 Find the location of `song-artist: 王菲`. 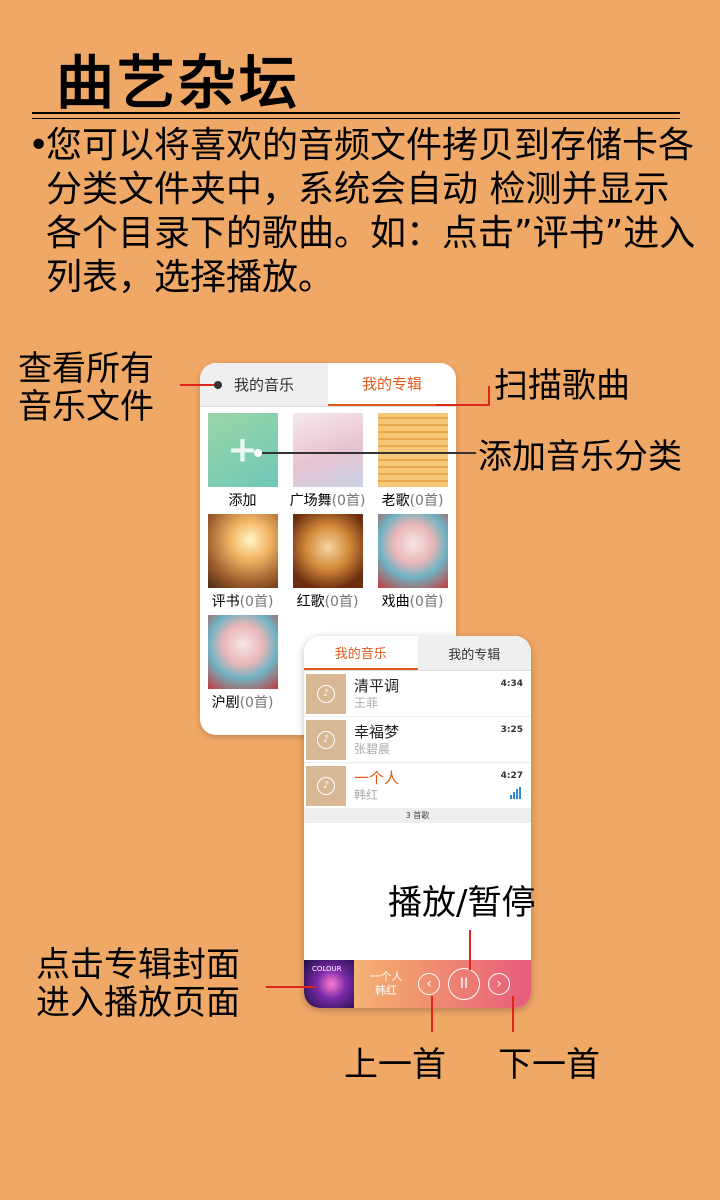

song-artist: 王菲 is located at coordinates (366, 702).